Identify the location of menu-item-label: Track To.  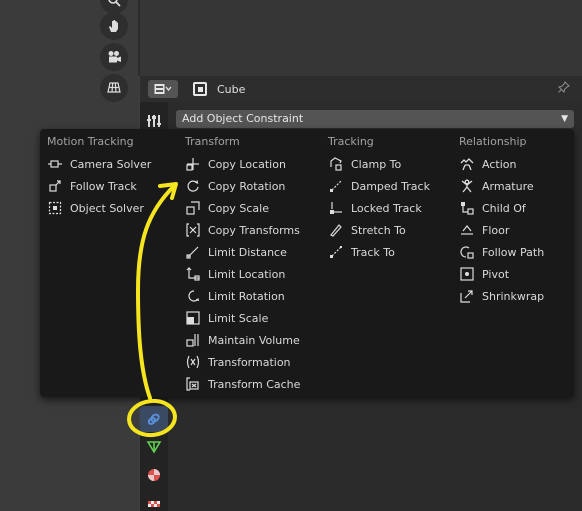
(373, 252).